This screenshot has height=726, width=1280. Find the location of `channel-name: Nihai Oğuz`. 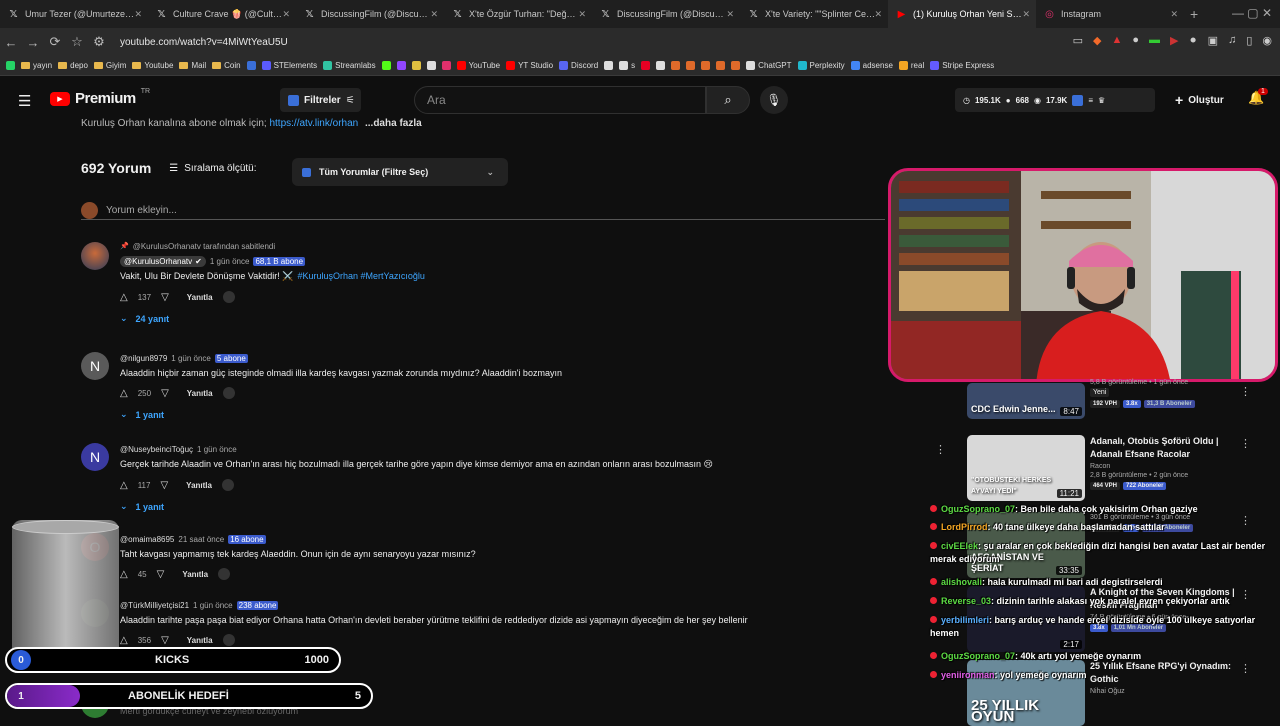

channel-name: Nihai Oğuz is located at coordinates (1165, 691).